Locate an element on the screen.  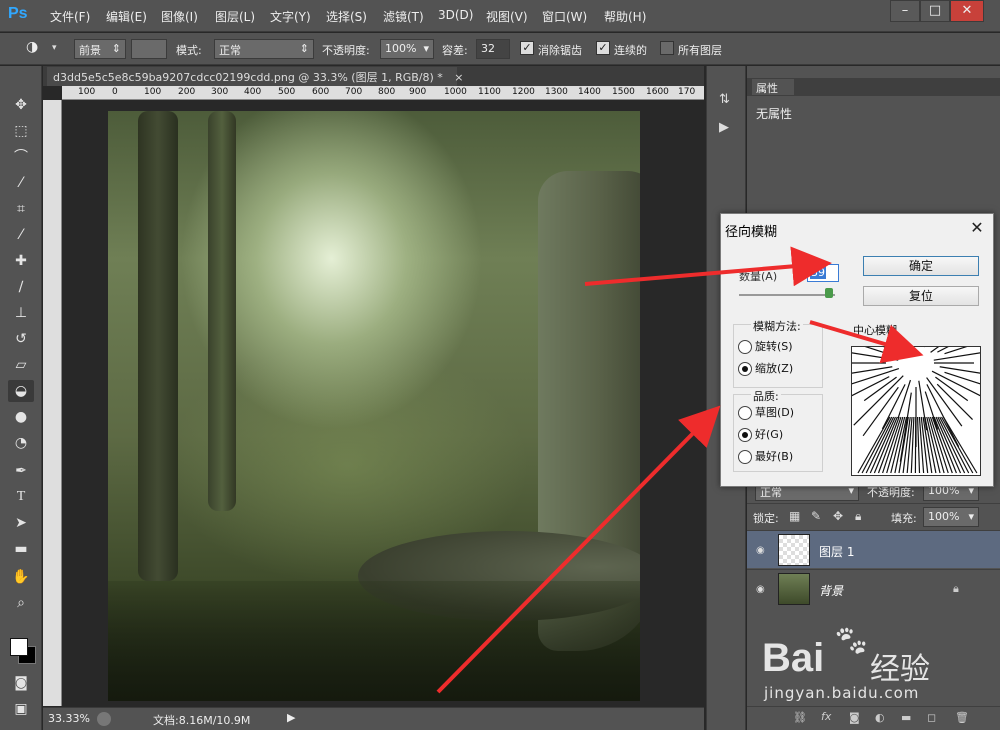
properties-tab: 属性 is located at coordinates (773, 87).